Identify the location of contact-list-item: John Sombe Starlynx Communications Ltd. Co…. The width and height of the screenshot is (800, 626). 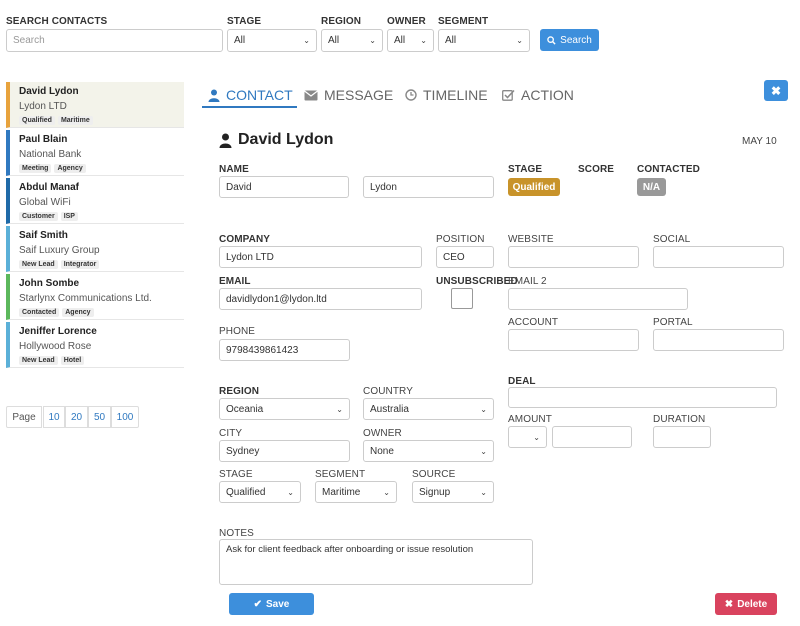
(95, 297).